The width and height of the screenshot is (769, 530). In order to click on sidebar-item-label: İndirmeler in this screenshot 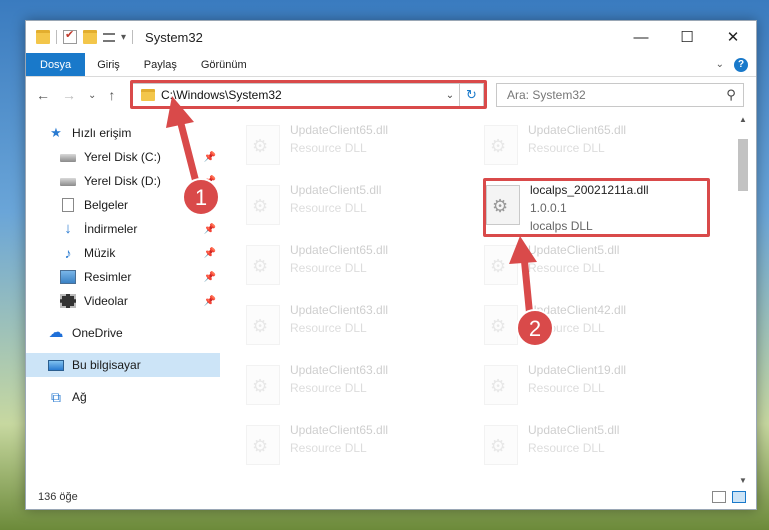, I will do `click(111, 229)`.